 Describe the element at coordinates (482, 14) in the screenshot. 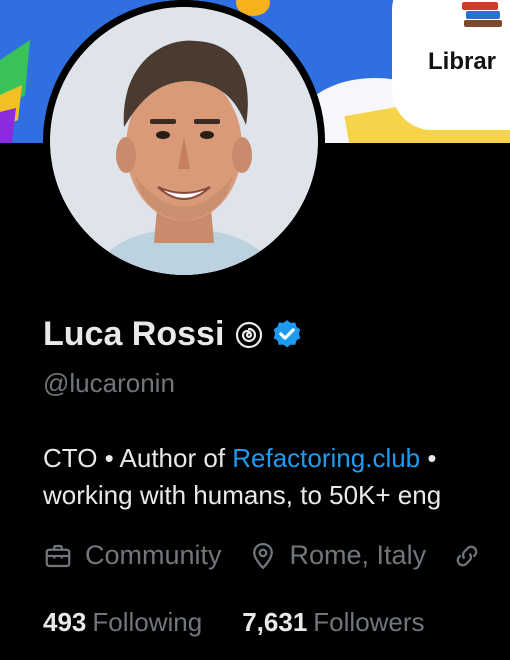

I see `books-icon` at that location.